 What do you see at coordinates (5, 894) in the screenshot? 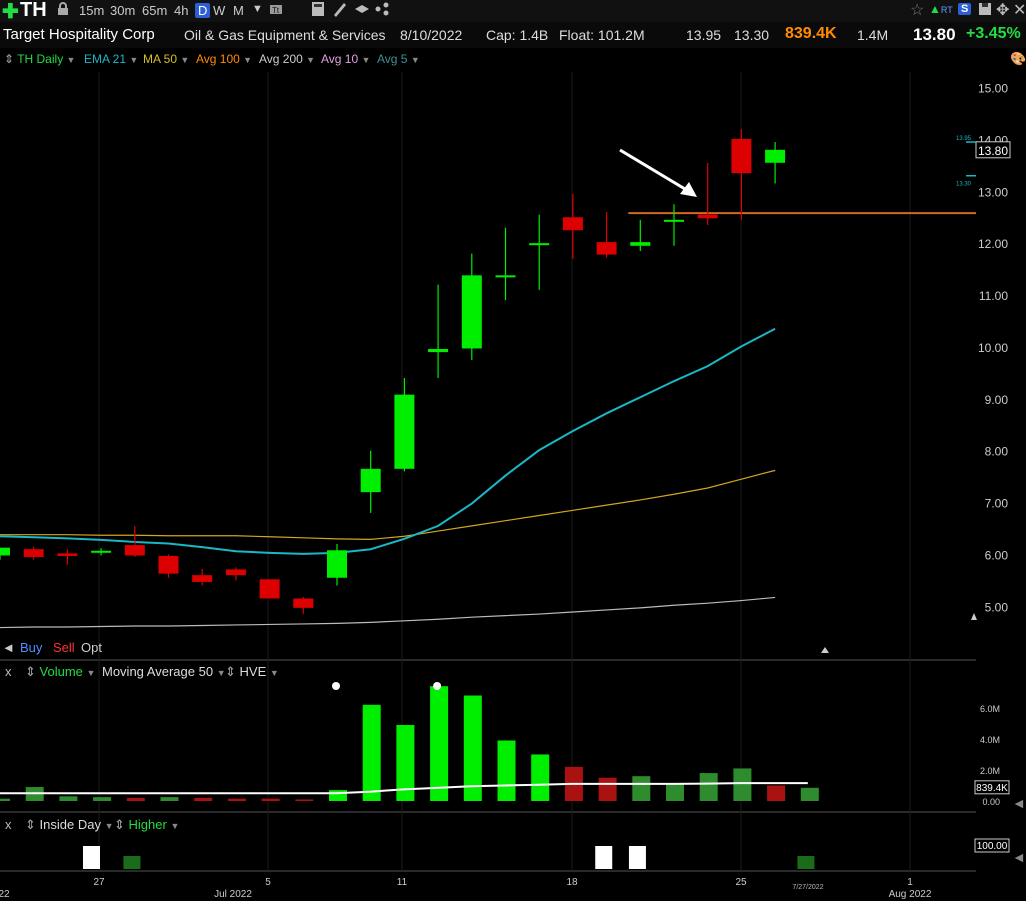
I see `x-tick-label: 22` at bounding box center [5, 894].